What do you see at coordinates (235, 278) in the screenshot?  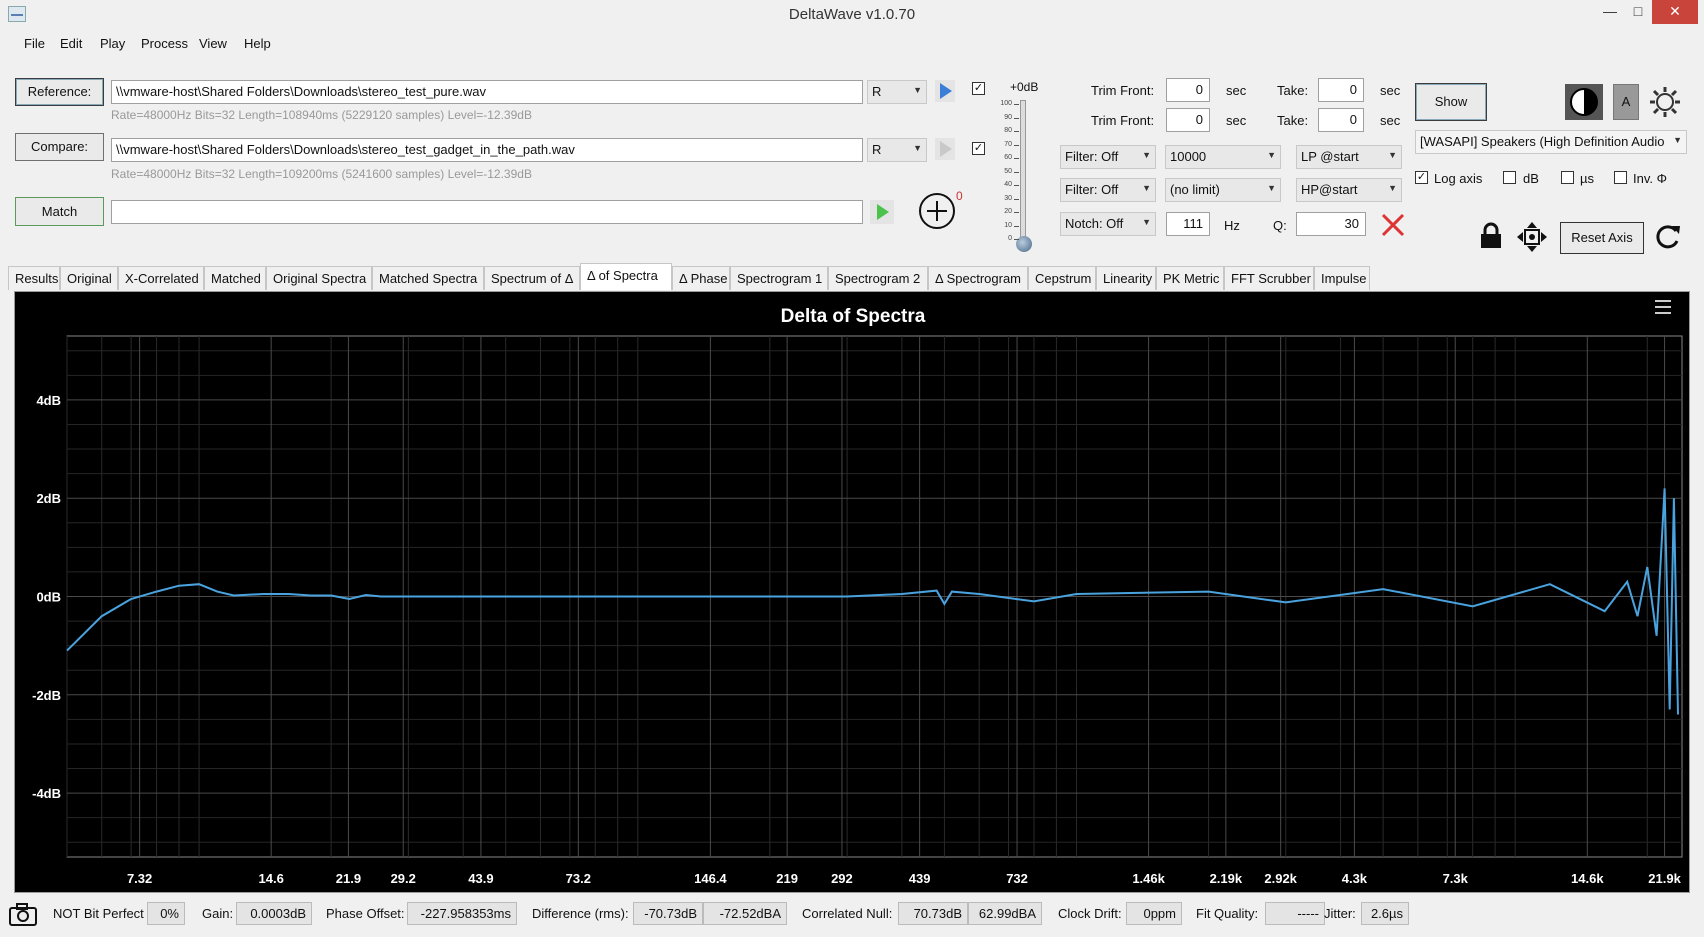 I see `tab-matched: Matched` at bounding box center [235, 278].